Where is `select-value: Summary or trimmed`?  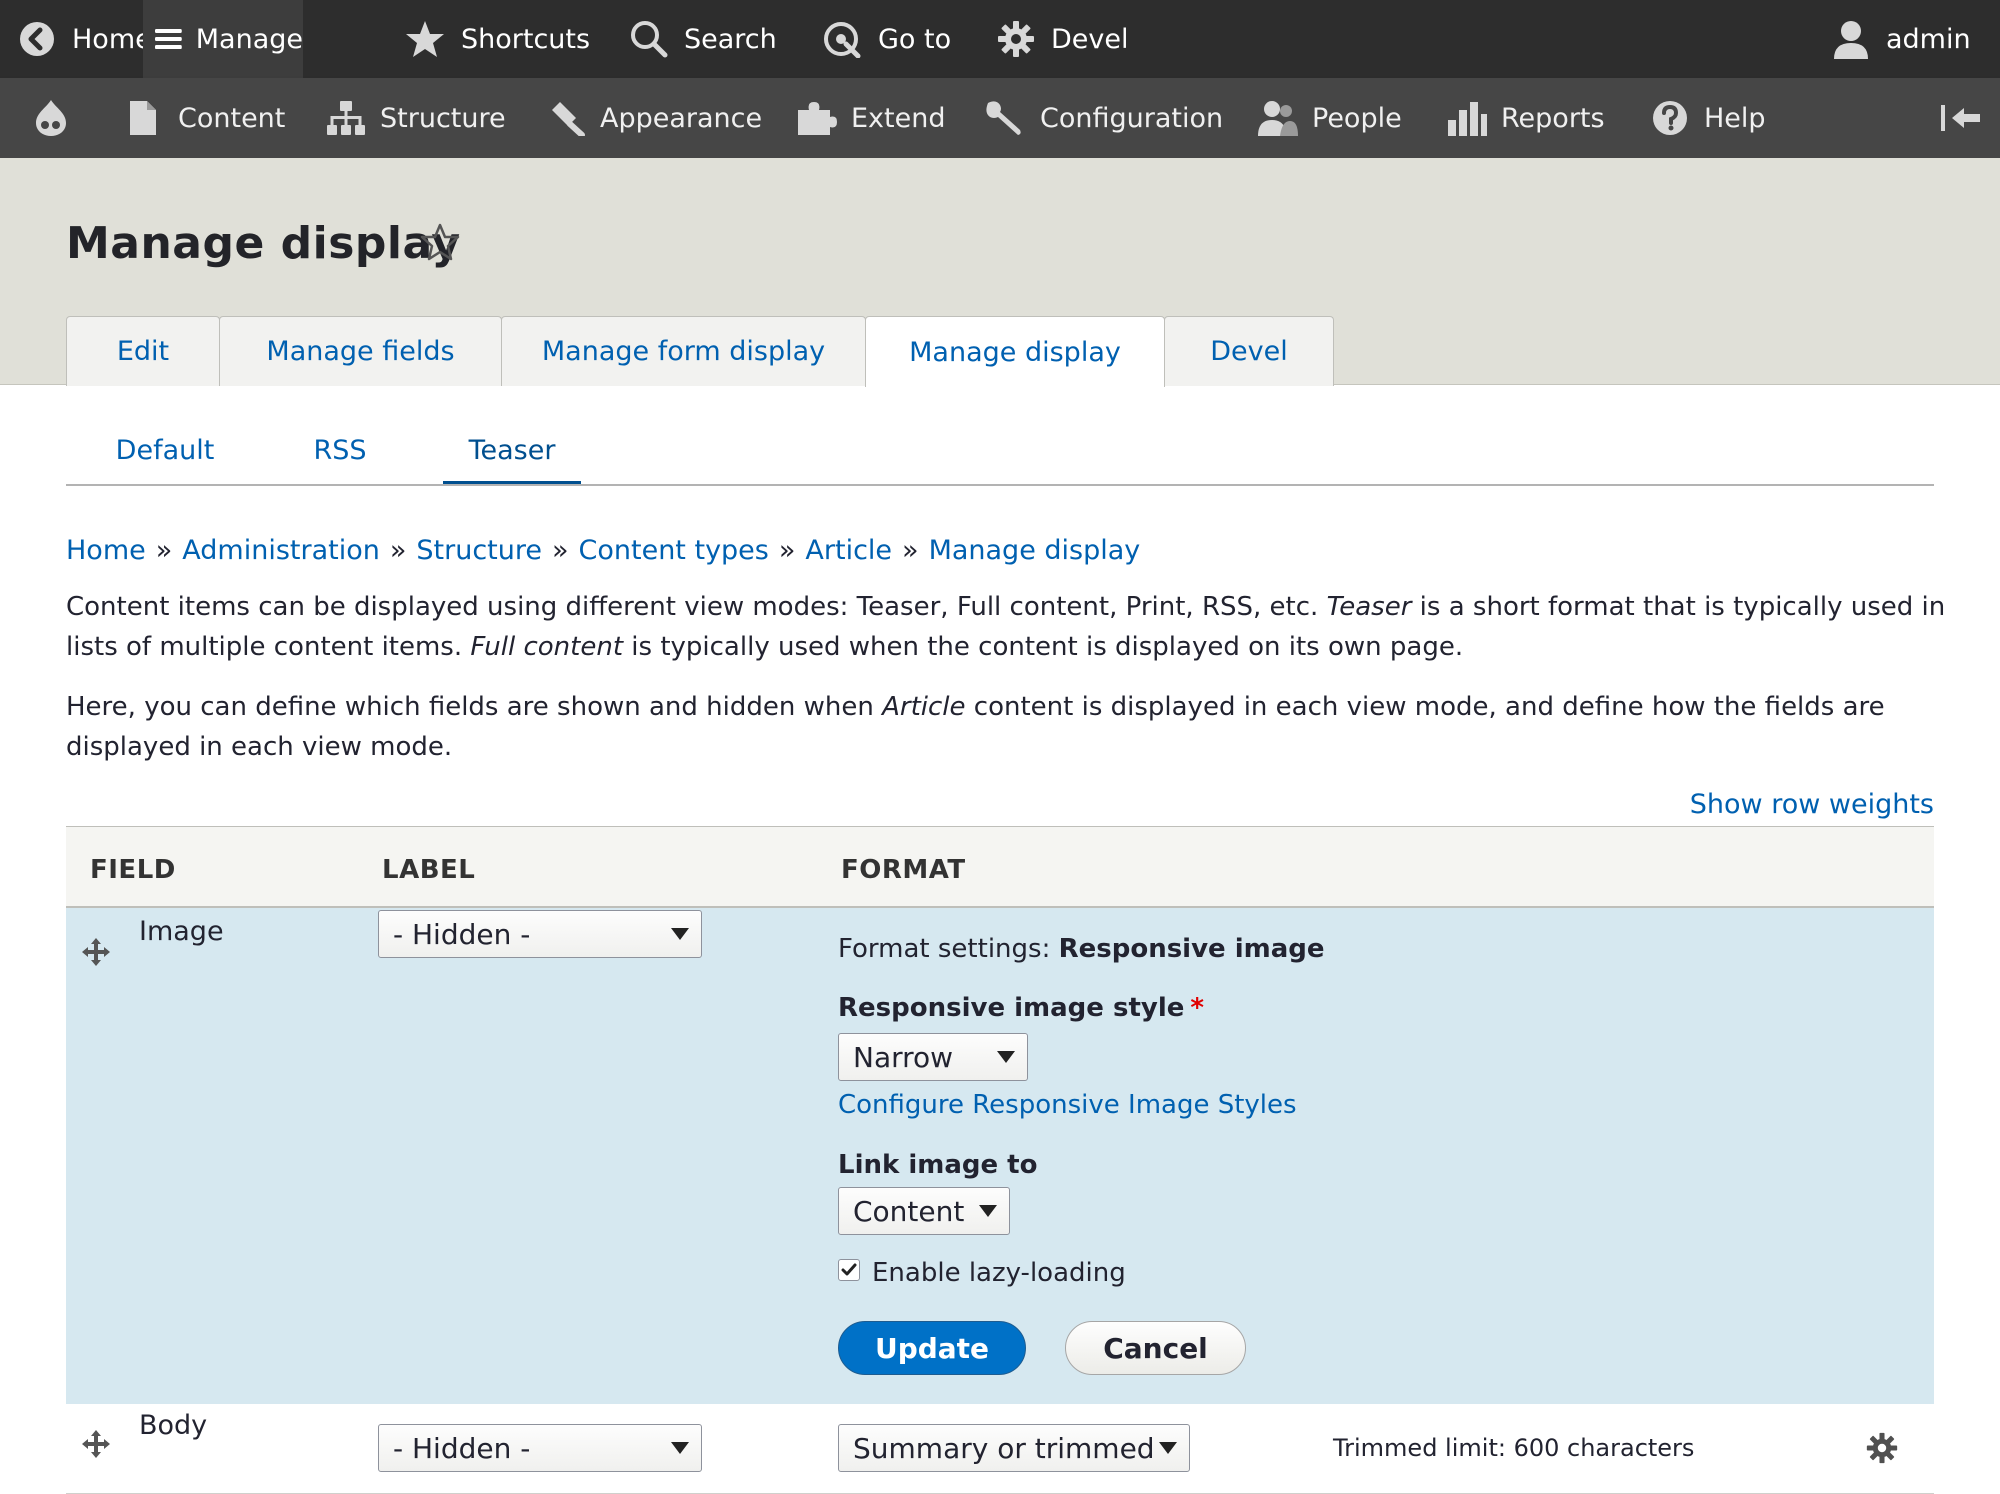 select-value: Summary or trimmed is located at coordinates (1004, 1448).